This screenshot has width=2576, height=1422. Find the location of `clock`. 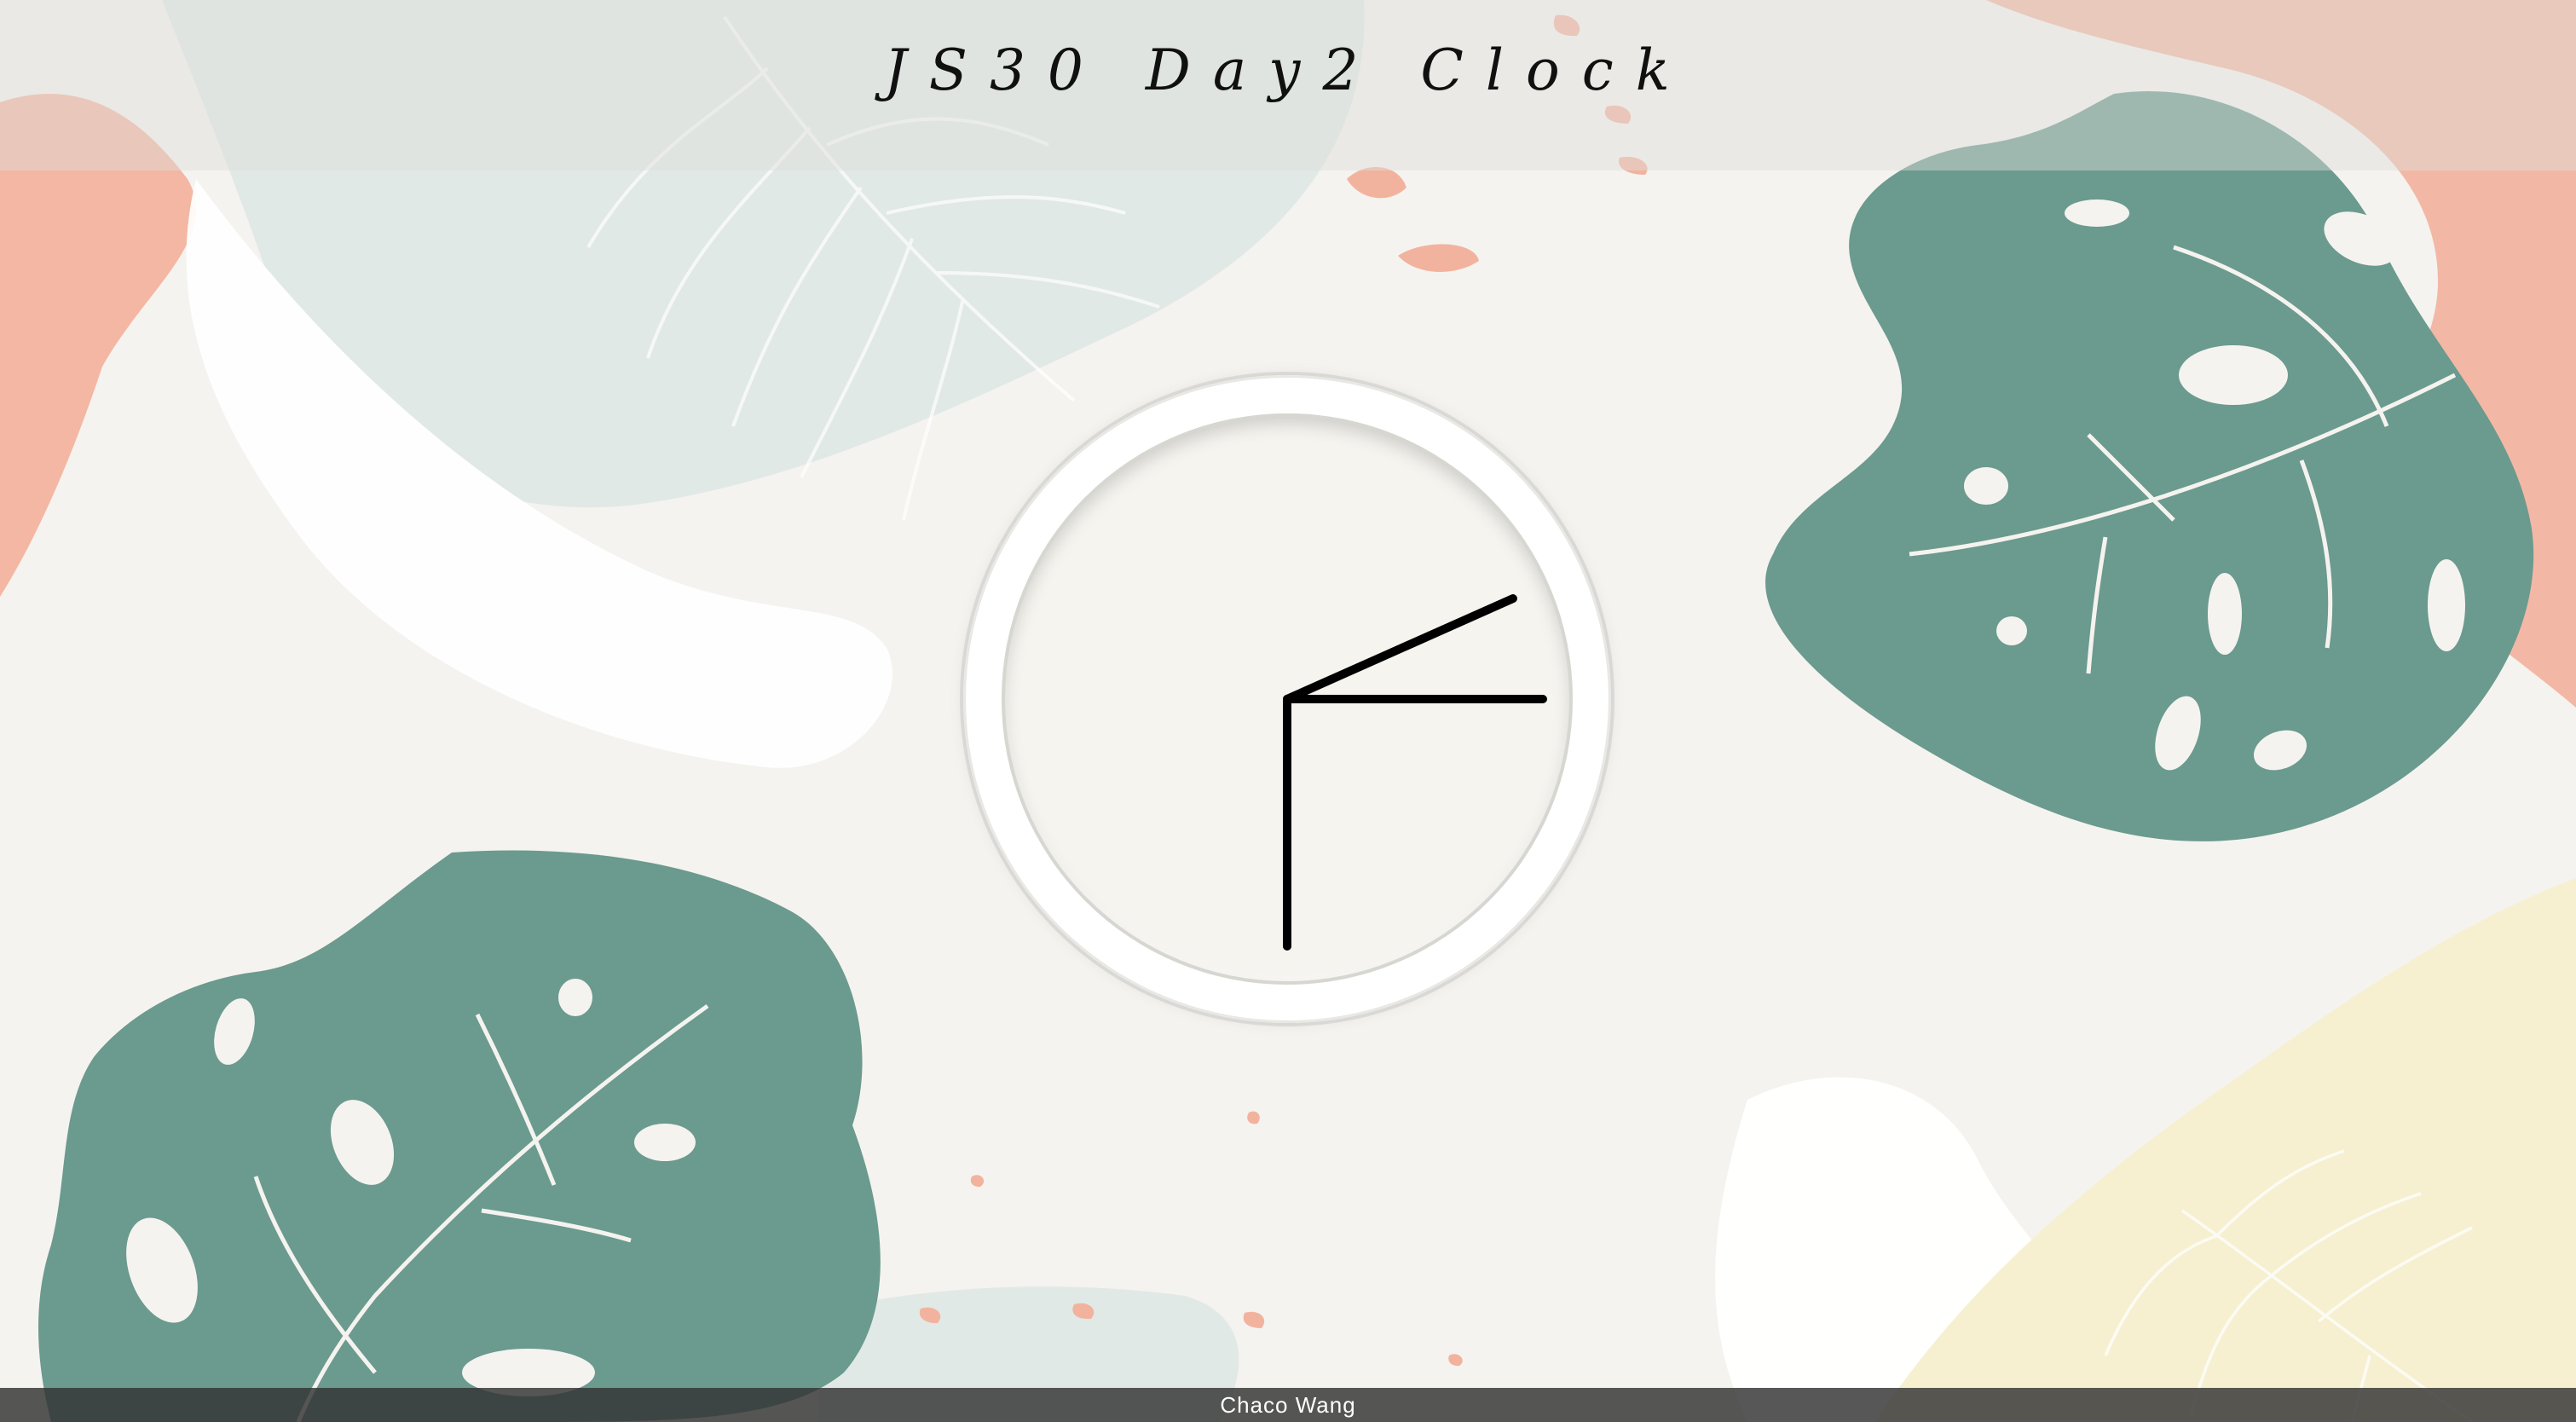

clock is located at coordinates (1287, 699).